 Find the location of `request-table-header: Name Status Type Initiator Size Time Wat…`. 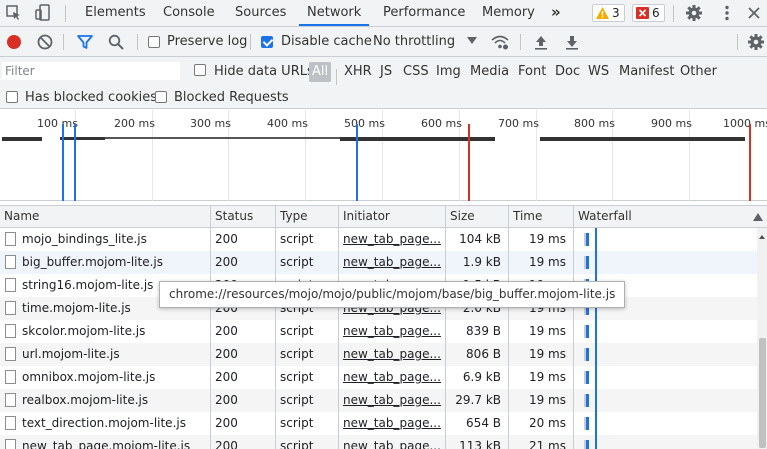

request-table-header: Name Status Type Initiator Size Time Wat… is located at coordinates (383, 216).